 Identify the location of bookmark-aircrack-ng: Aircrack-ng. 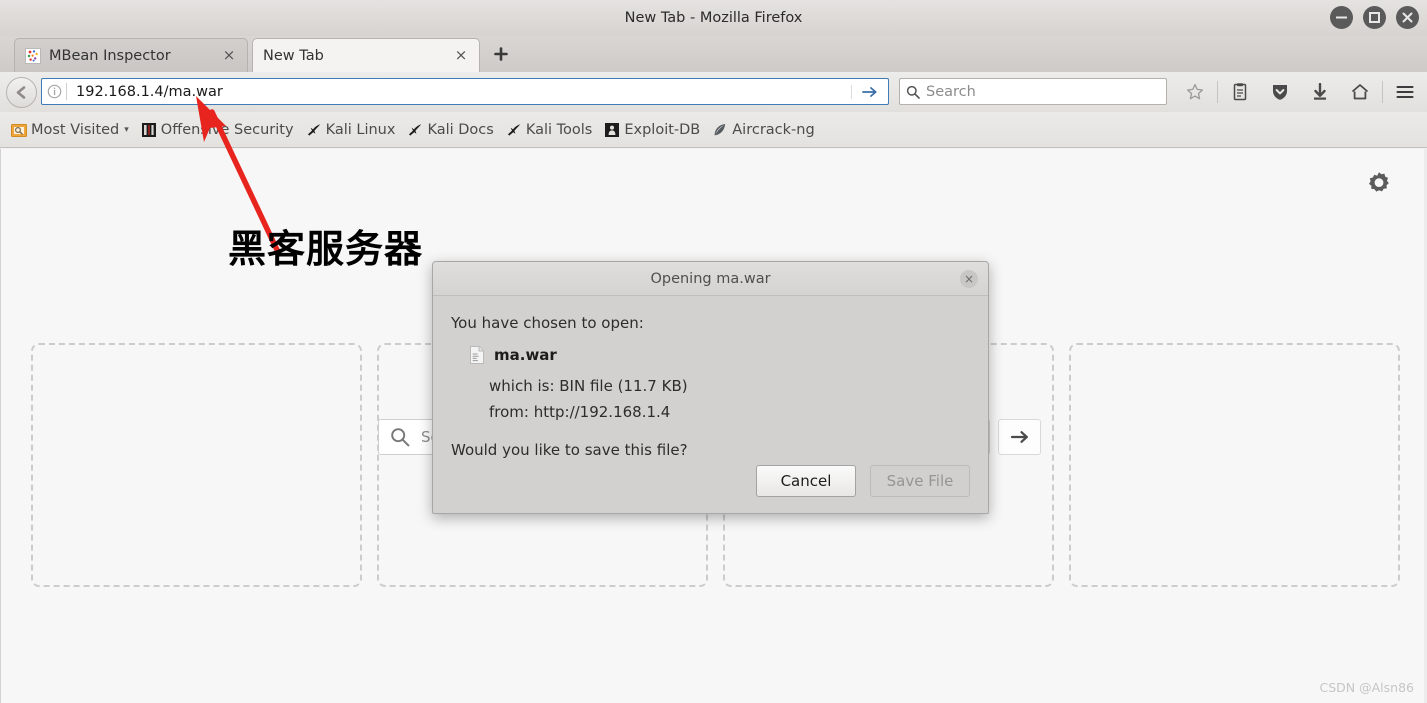
(763, 130).